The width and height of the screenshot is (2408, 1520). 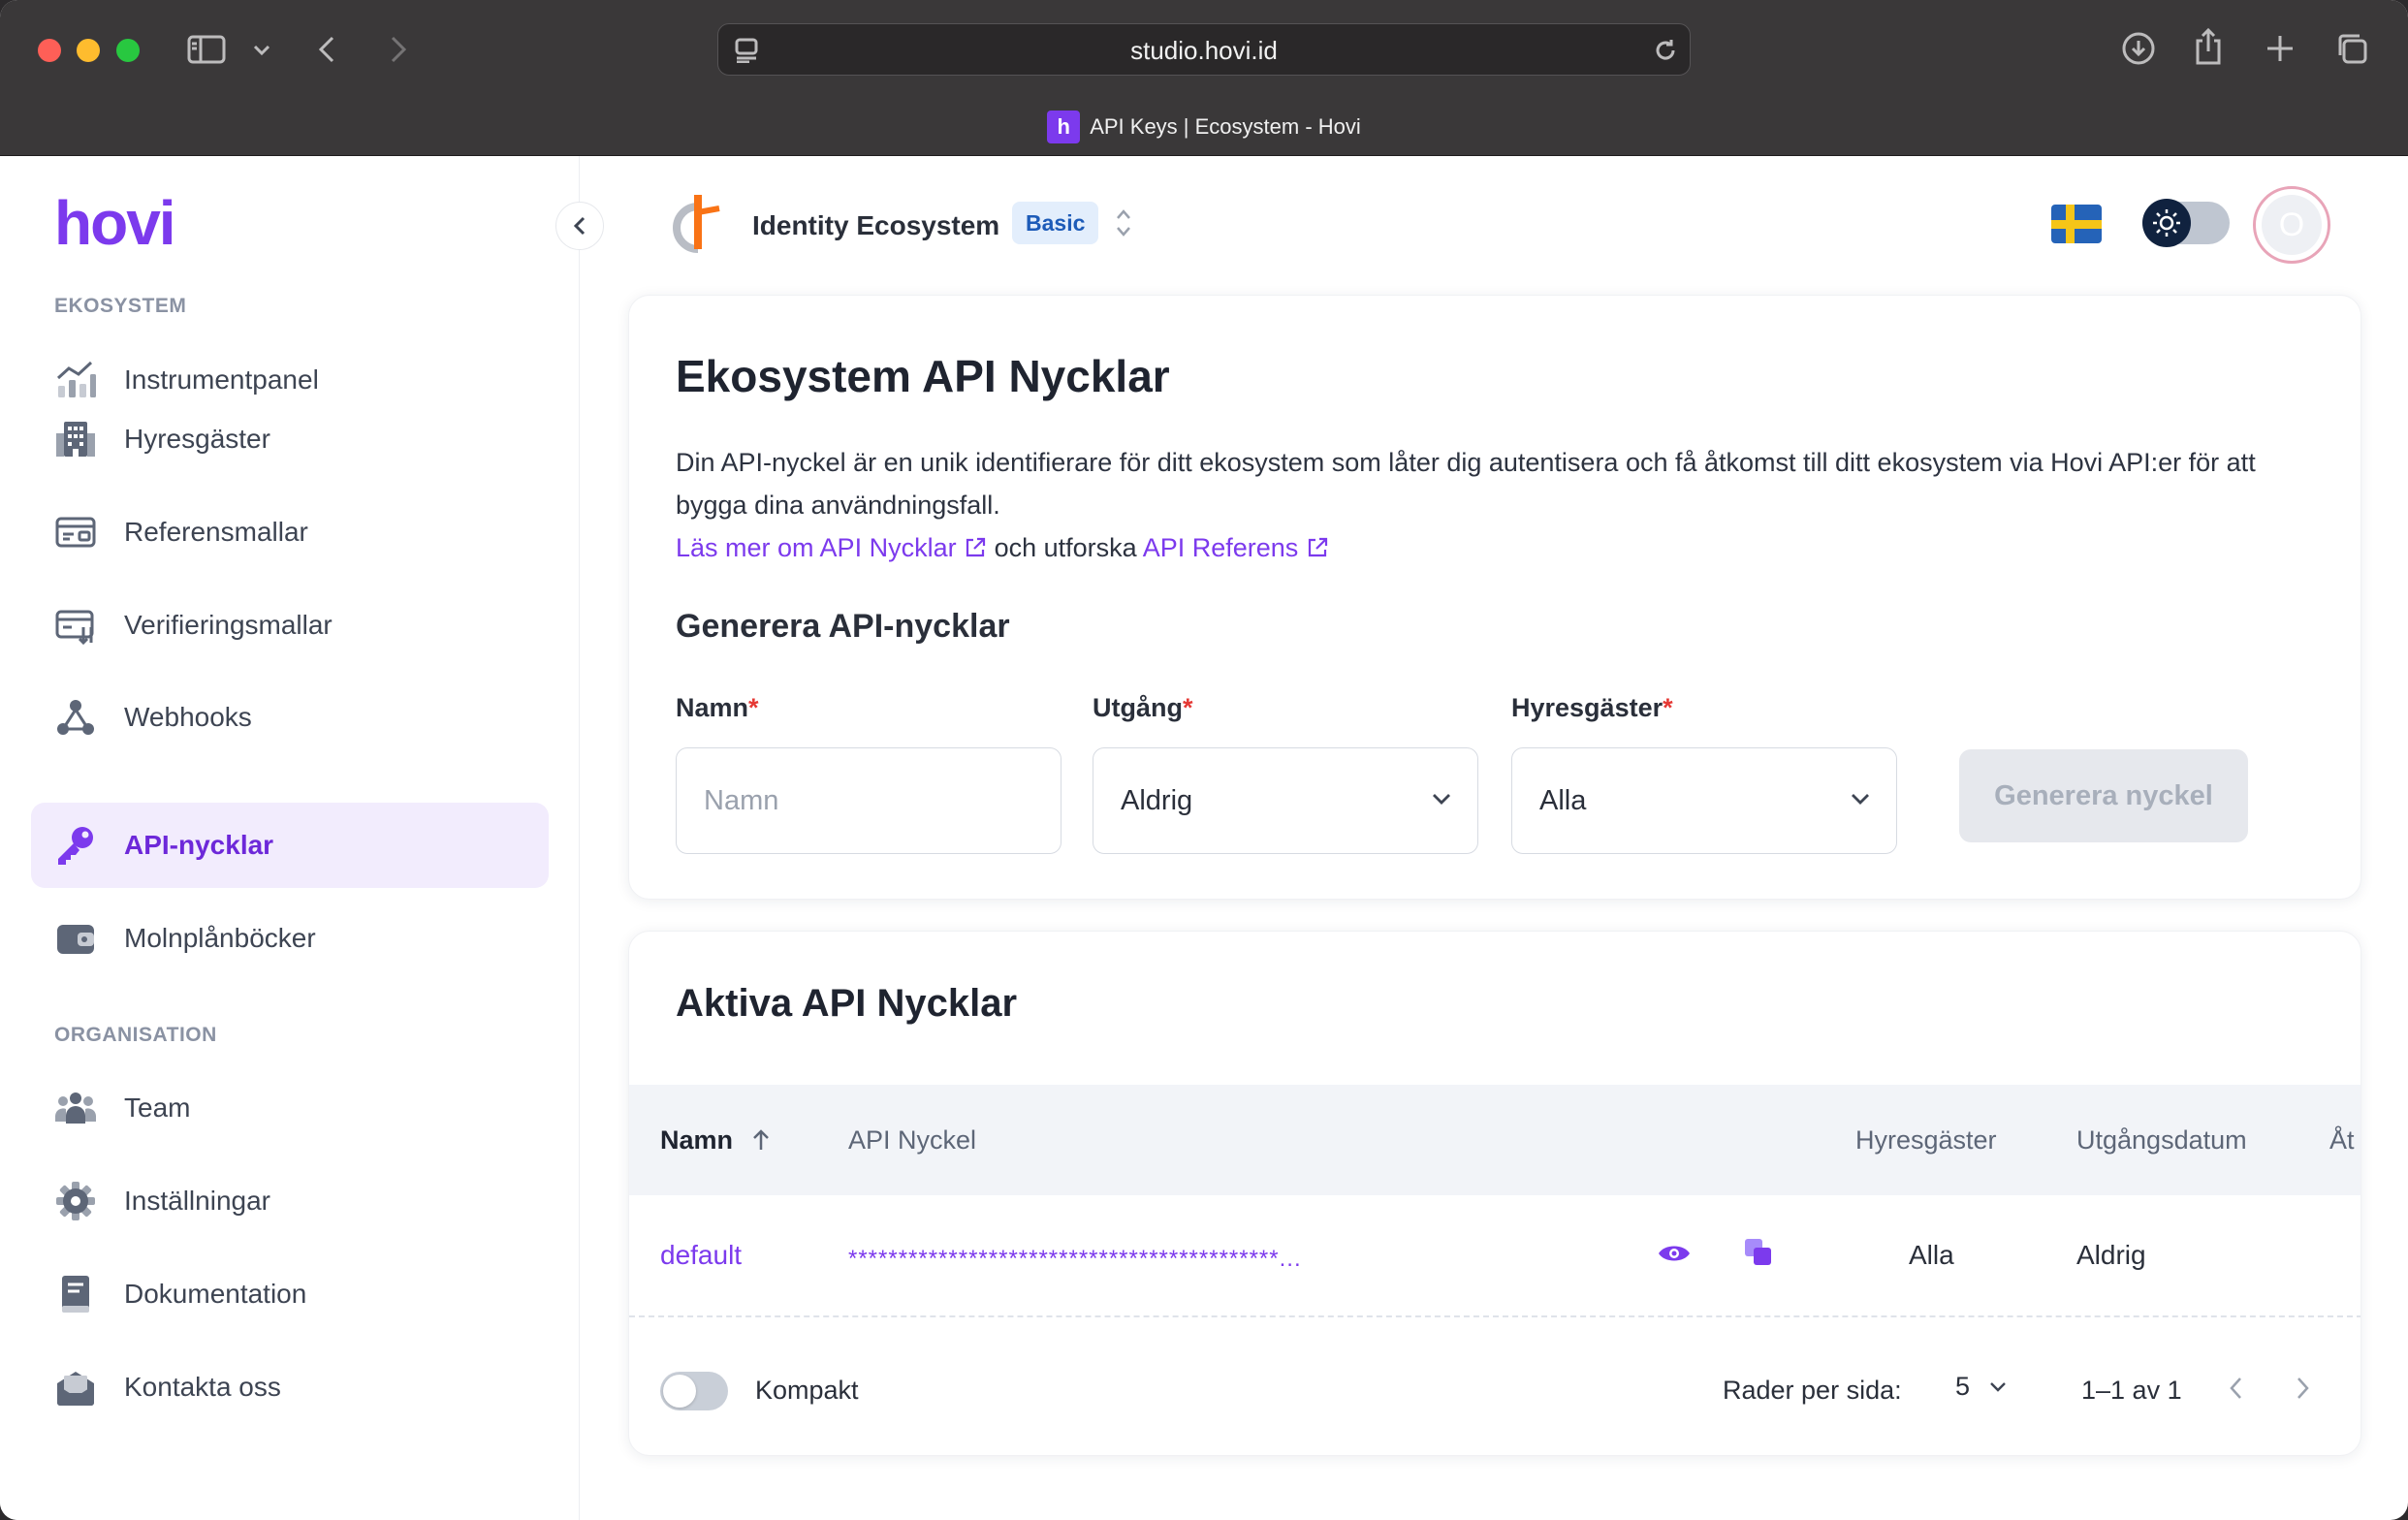 I want to click on id-card-icon, so click(x=75, y=532).